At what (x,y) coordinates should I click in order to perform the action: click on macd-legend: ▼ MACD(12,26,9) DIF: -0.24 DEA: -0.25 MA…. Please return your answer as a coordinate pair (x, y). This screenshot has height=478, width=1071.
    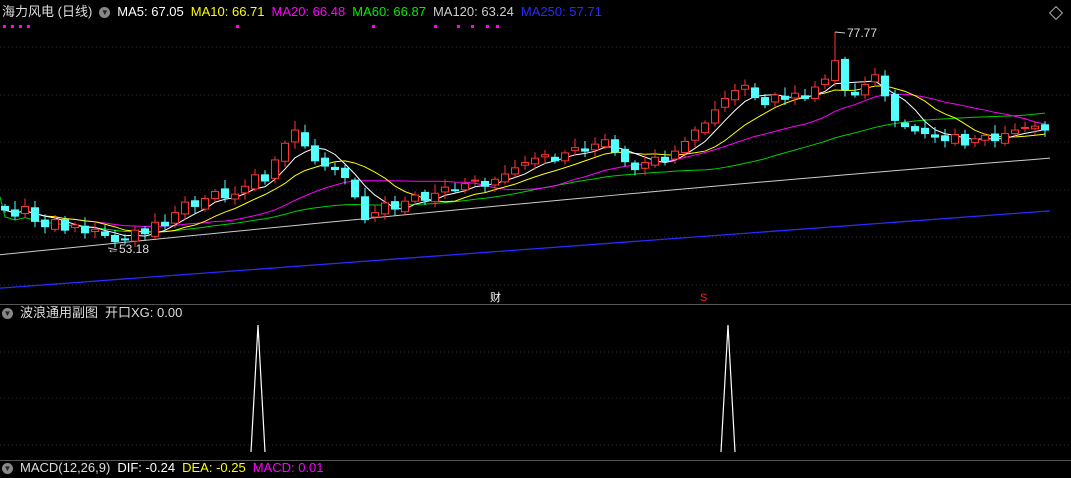
    Looking at the image, I should click on (163, 468).